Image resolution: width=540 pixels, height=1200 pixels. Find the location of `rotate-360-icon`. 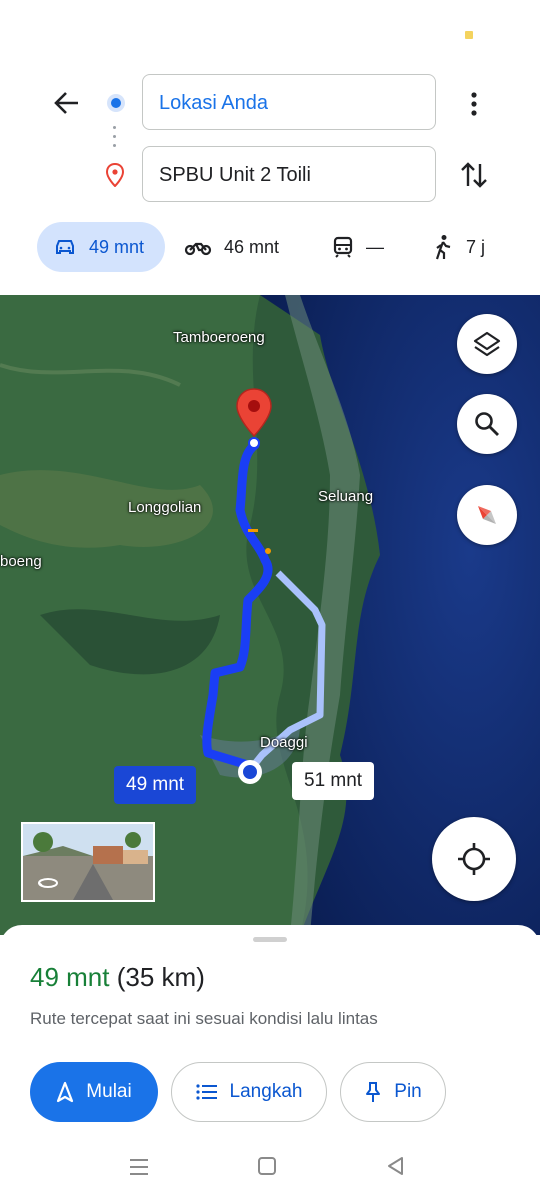

rotate-360-icon is located at coordinates (47, 883).